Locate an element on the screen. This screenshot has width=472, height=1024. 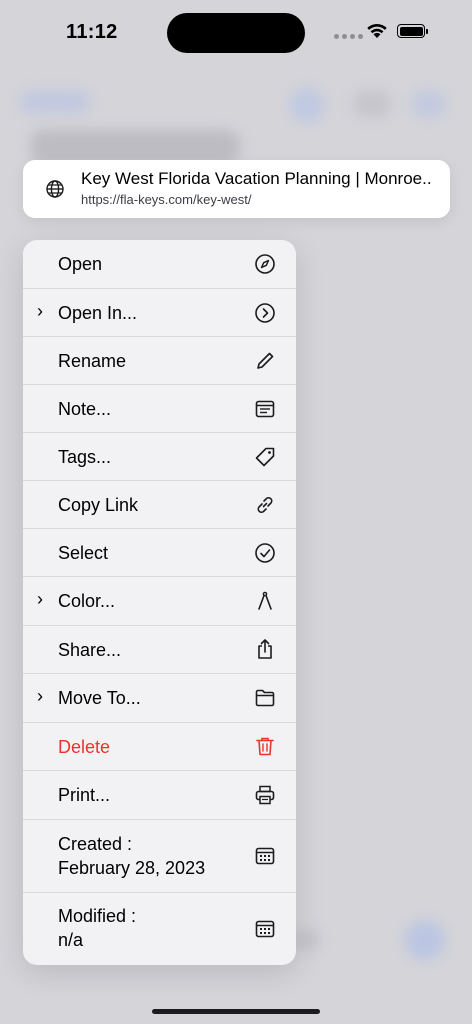
note-icon is located at coordinates (265, 409).